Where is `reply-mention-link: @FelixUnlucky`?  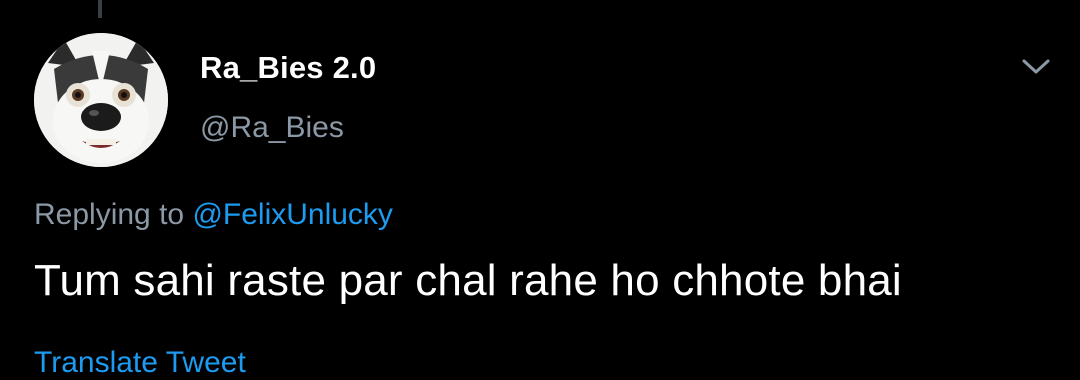 reply-mention-link: @FelixUnlucky is located at coordinates (292, 214).